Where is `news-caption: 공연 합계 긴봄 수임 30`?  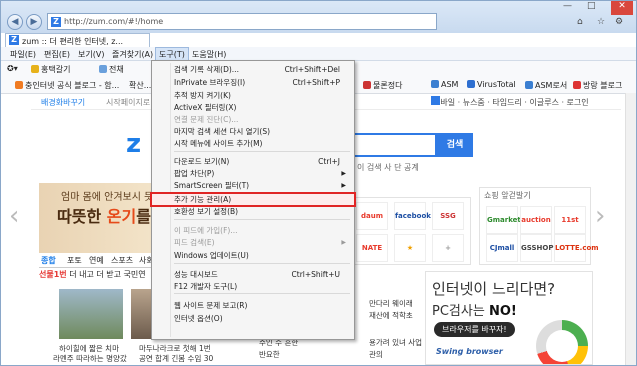 news-caption: 공연 합계 긴봄 수임 30 is located at coordinates (176, 358).